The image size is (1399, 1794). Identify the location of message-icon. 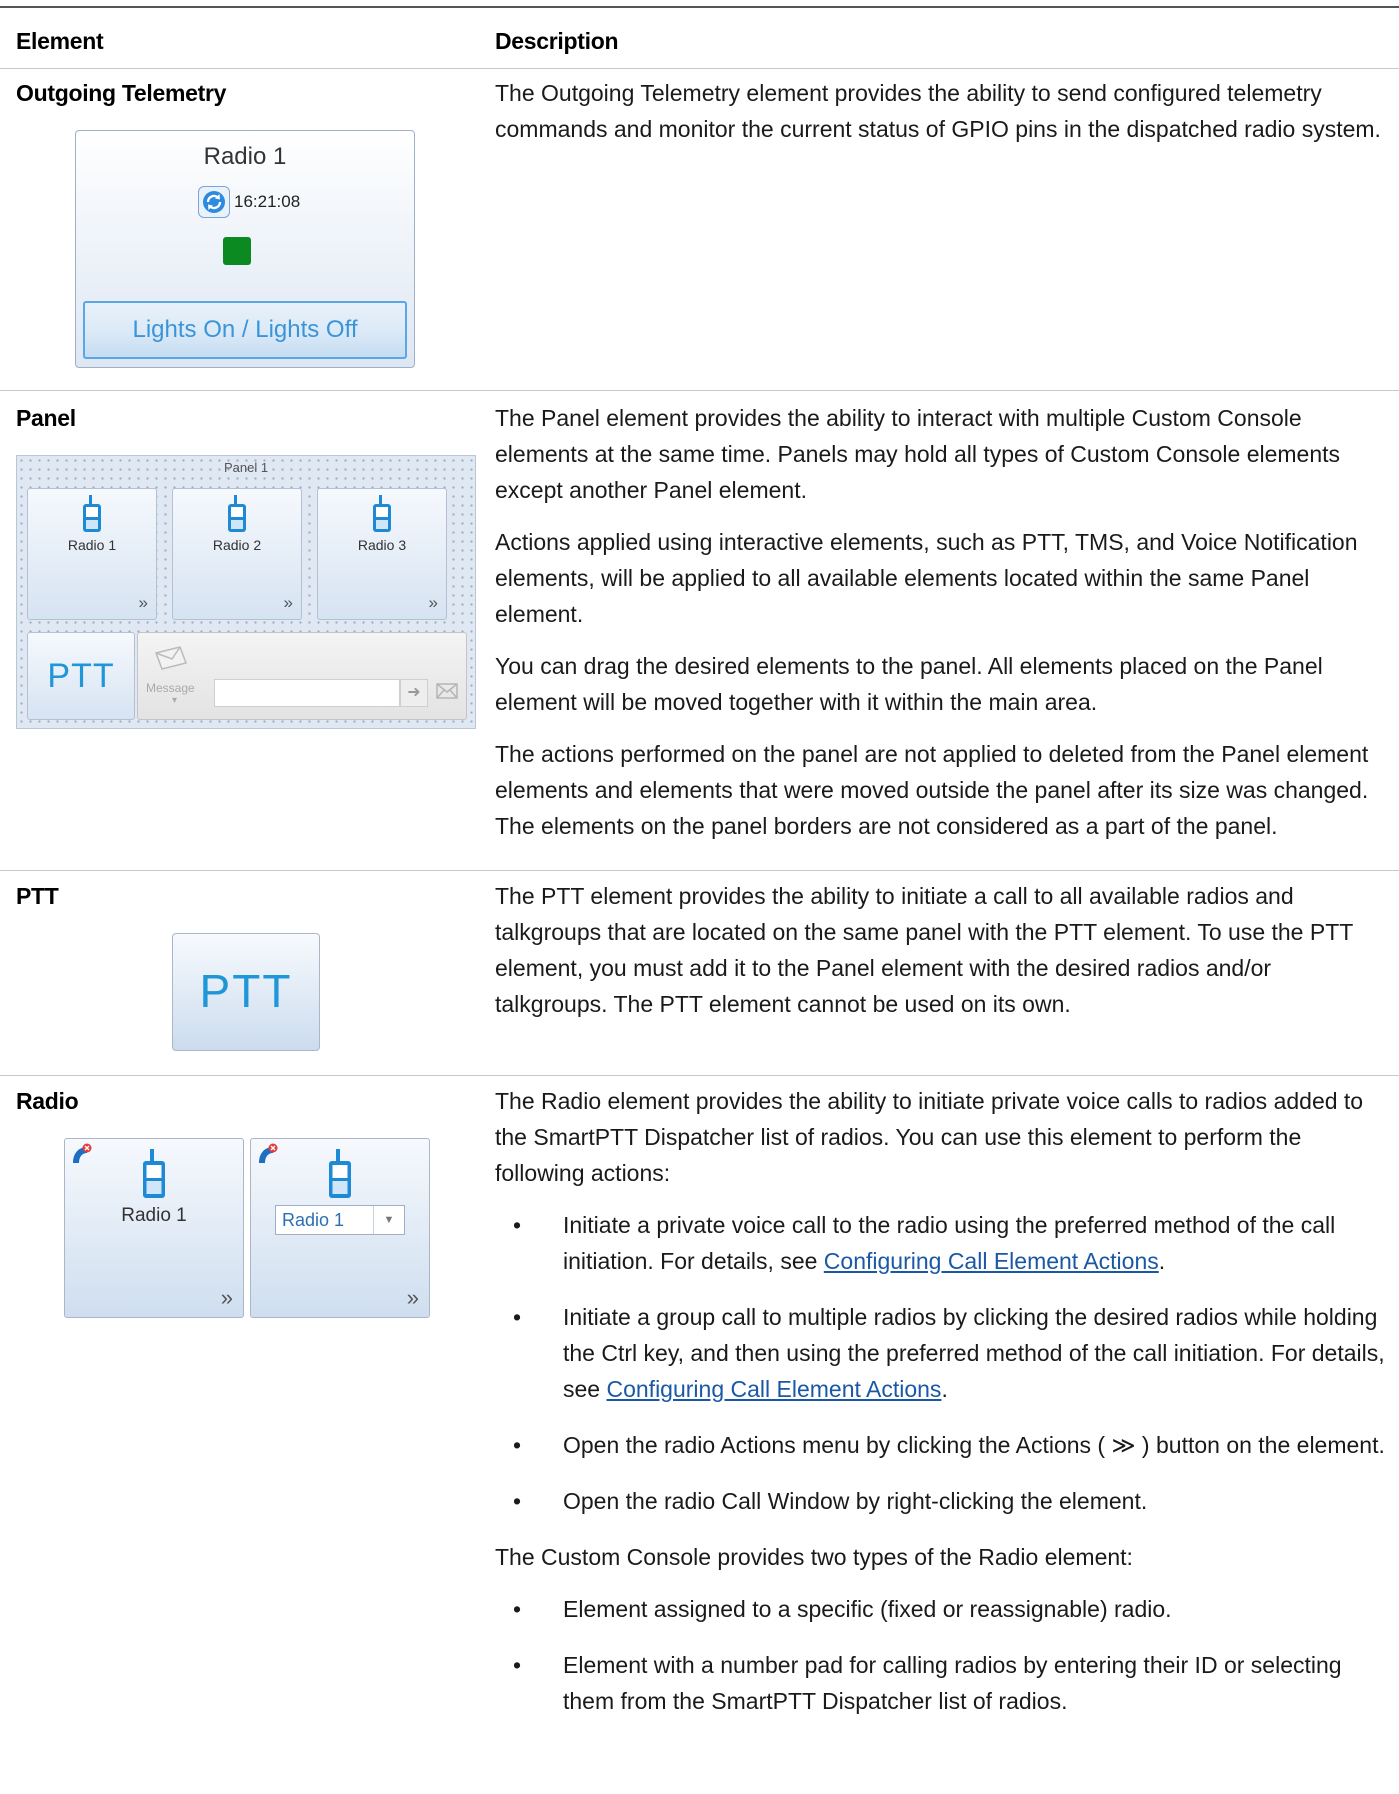
(171, 660).